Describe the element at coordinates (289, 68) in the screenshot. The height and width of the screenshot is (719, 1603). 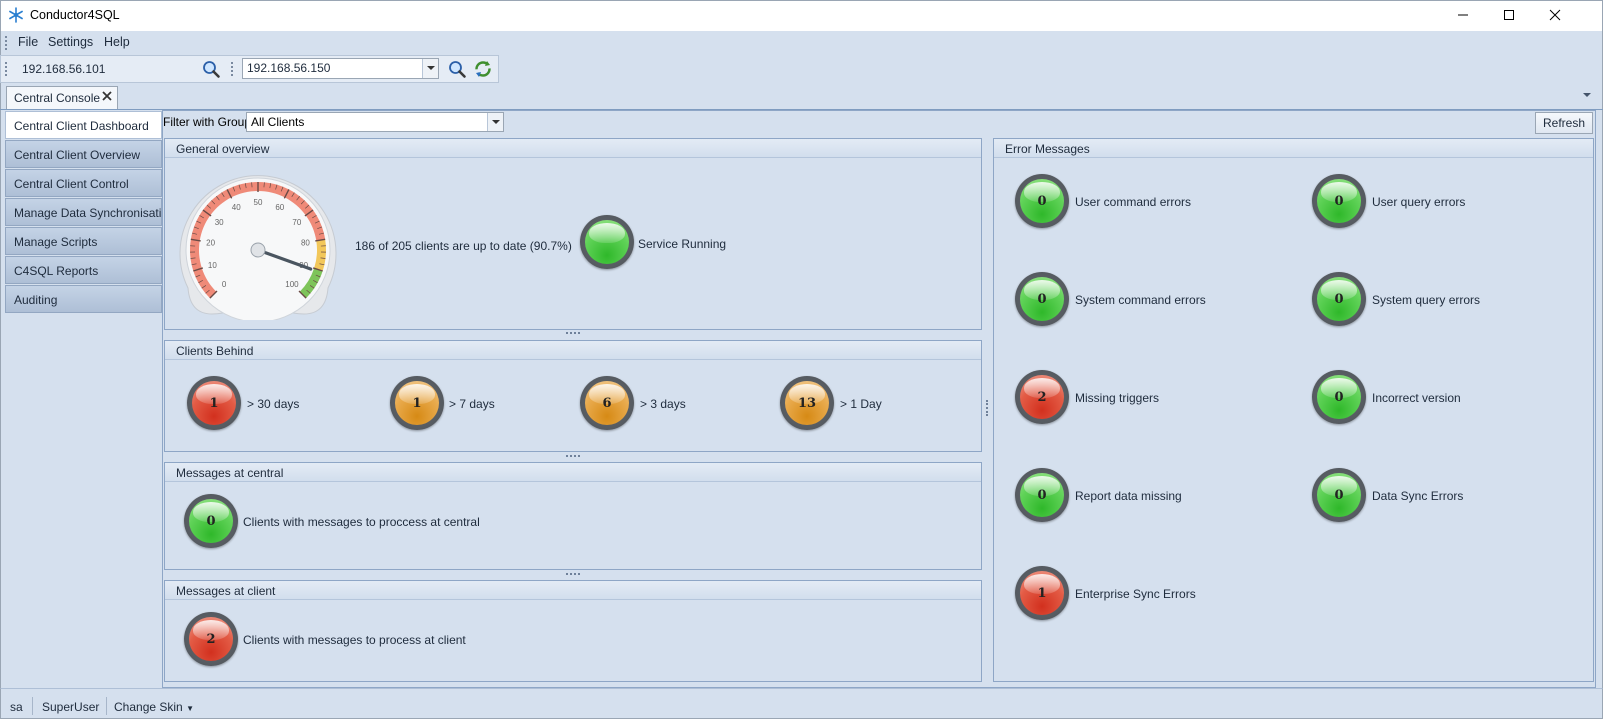
I see `server-select-value: 192.168.56.150` at that location.